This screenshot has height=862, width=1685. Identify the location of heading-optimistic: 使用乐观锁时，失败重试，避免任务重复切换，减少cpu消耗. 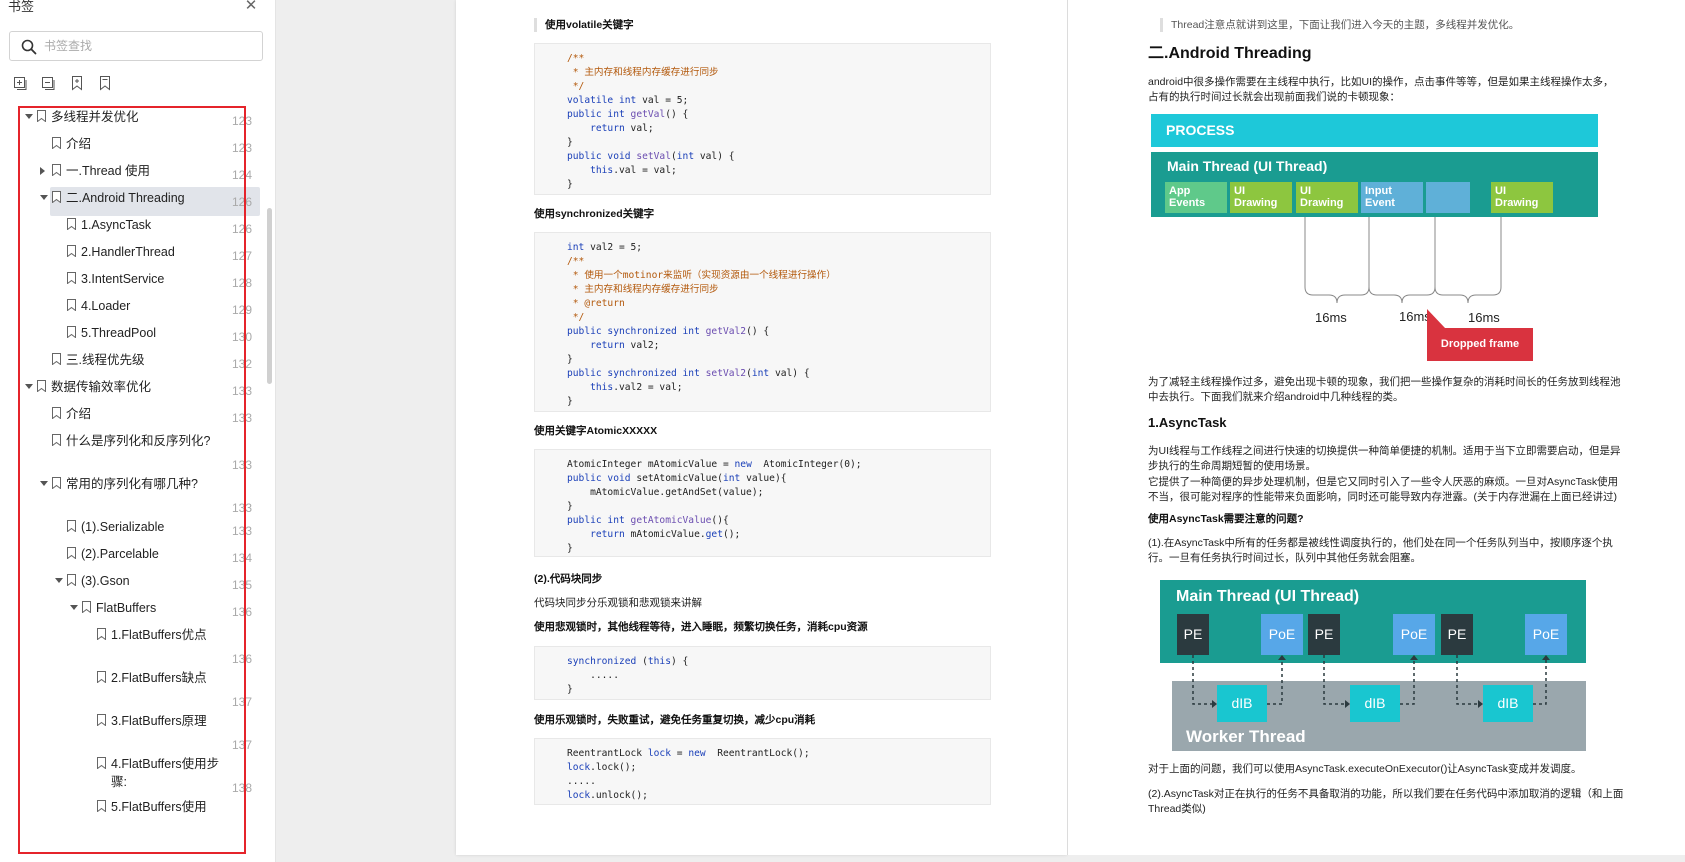
(675, 720).